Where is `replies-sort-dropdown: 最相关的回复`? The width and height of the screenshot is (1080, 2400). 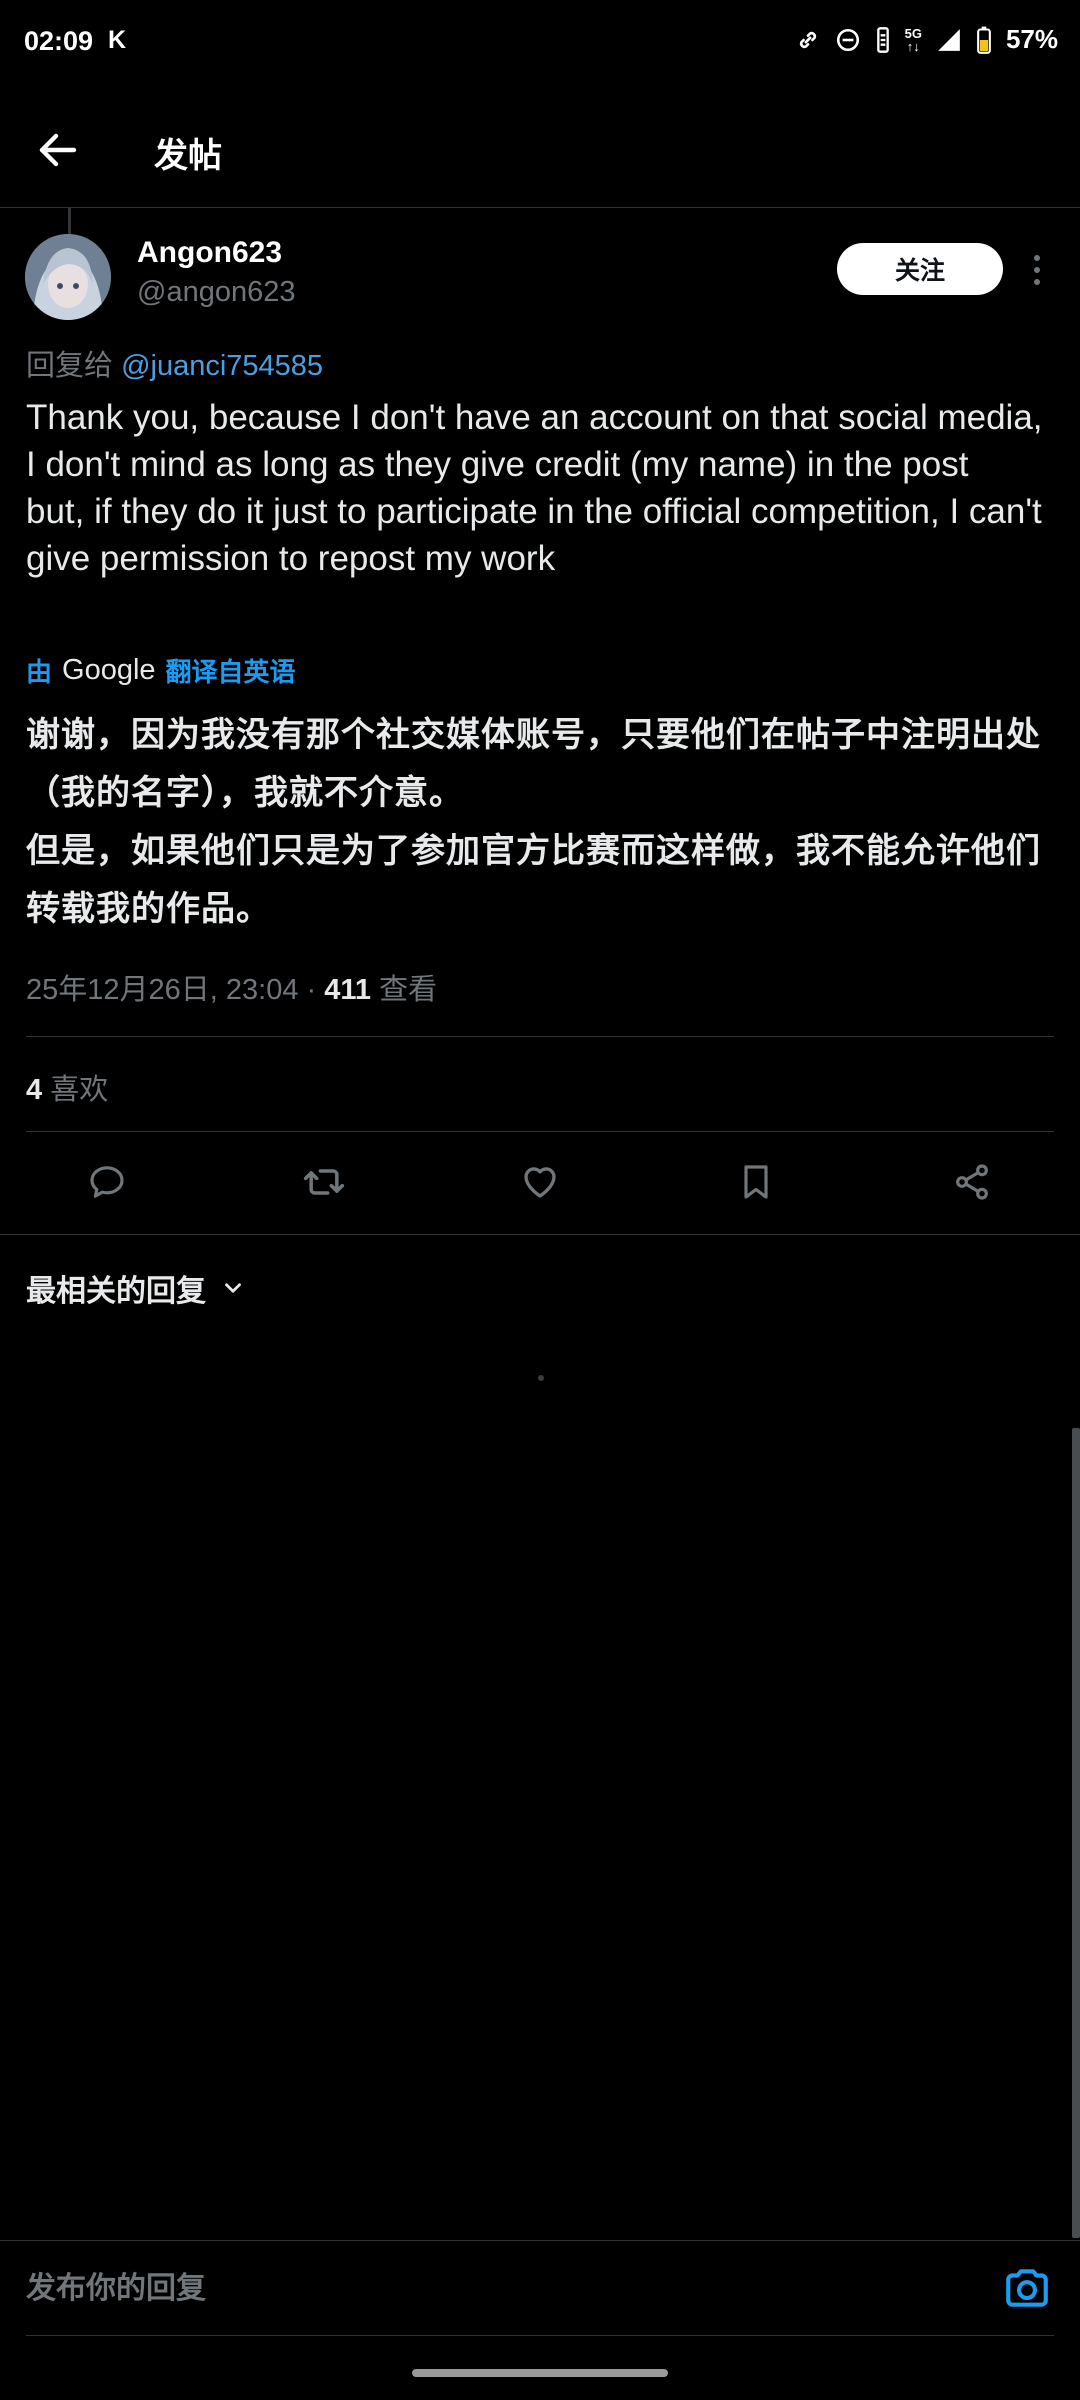 replies-sort-dropdown: 最相关的回复 is located at coordinates (136, 1288).